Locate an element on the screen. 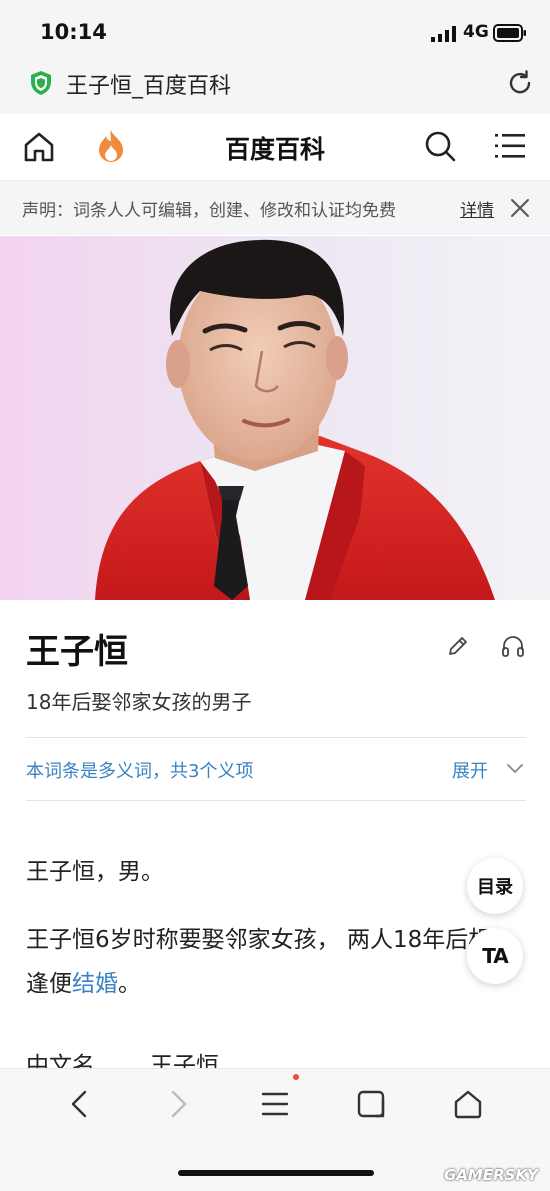 The height and width of the screenshot is (1191, 550). paragraph: 王子恒6岁时称要娶邻家女孩， 两人18年后相逢便结婚。 is located at coordinates (266, 962).